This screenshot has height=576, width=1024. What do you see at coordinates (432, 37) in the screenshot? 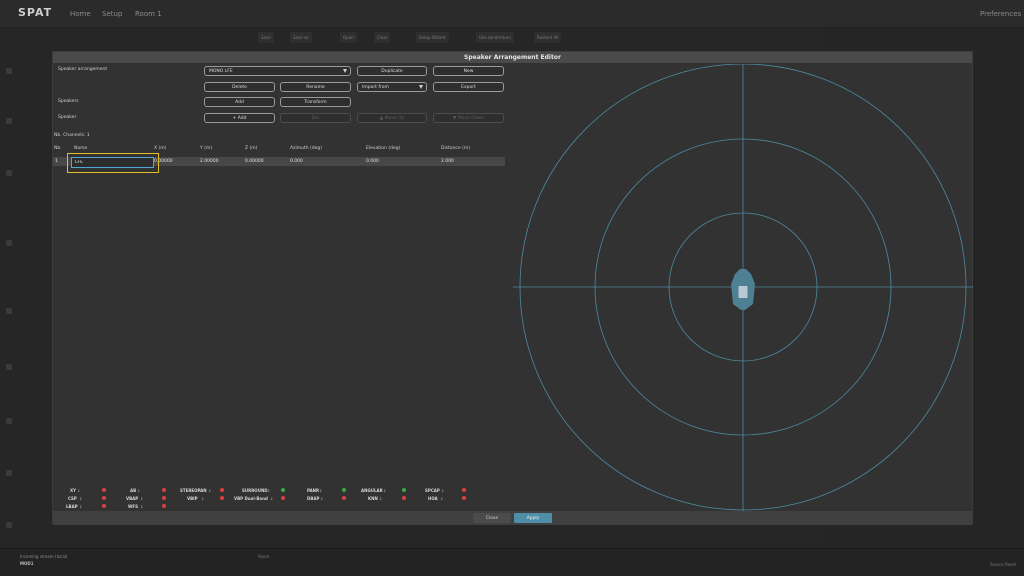
I see `setup-wizard-button: Setup Wizard` at bounding box center [432, 37].